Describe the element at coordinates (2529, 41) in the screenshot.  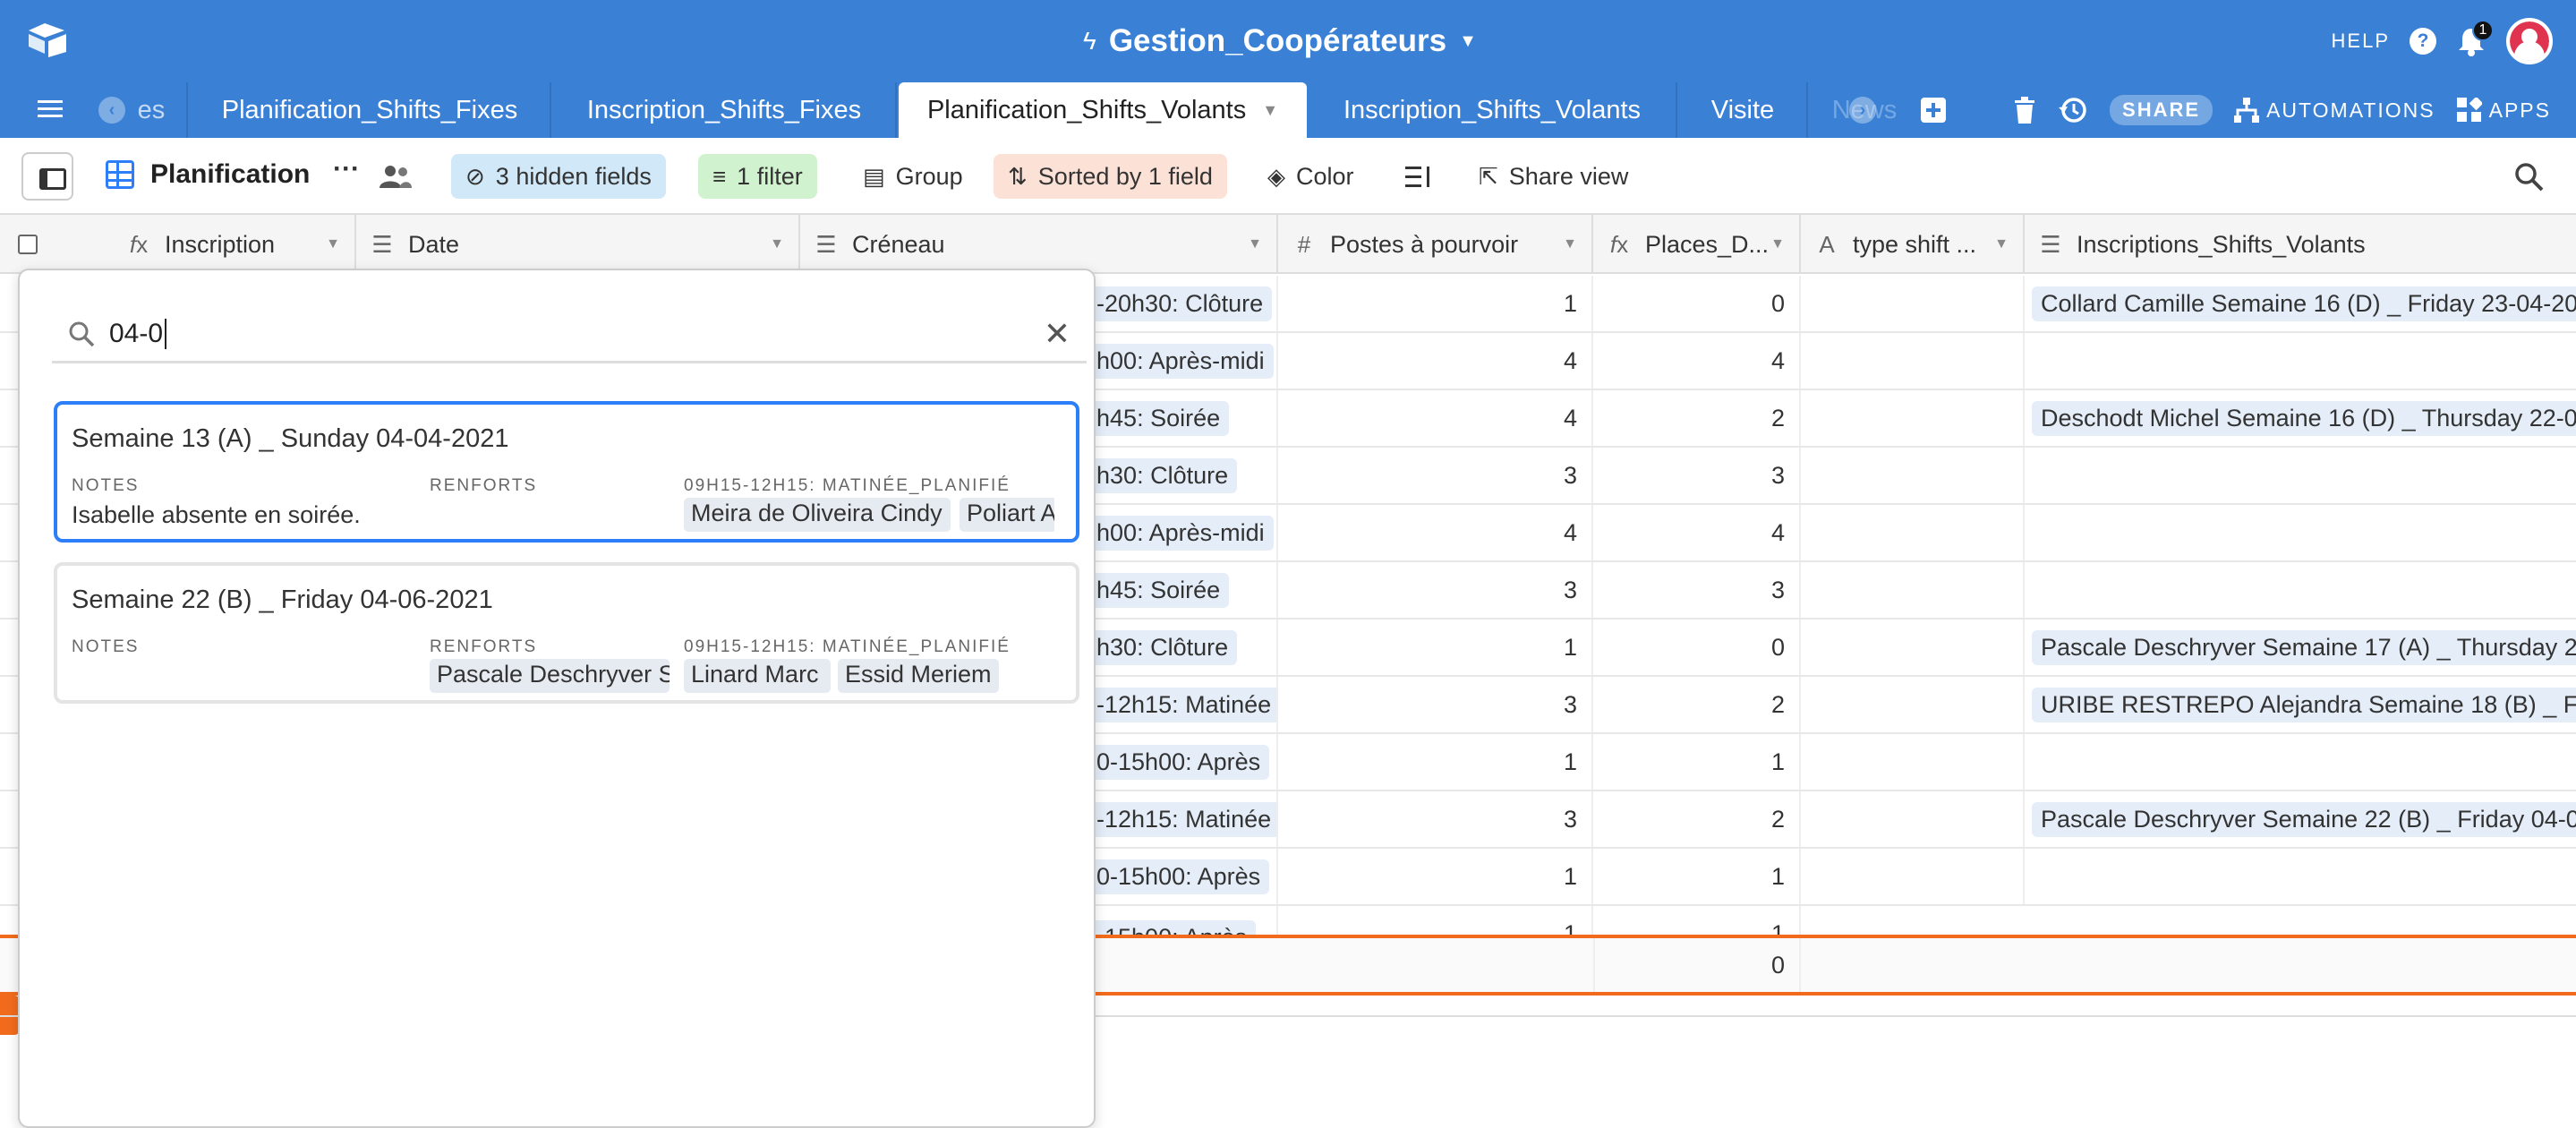
I see `user-avatar` at that location.